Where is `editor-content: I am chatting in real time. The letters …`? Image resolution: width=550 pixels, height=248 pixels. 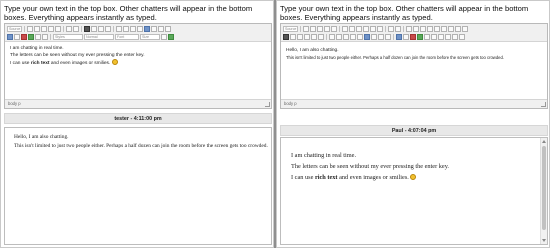 editor-content: I am chatting in real time. The letters … is located at coordinates (138, 70).